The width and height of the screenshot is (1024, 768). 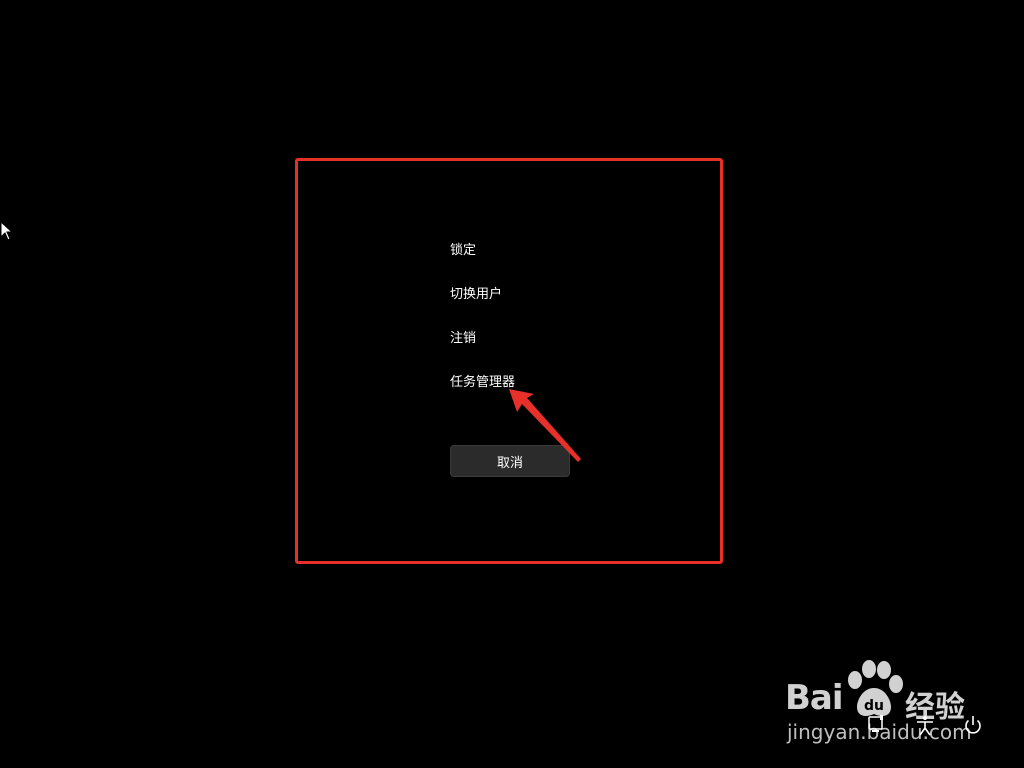 What do you see at coordinates (463, 251) in the screenshot?
I see `menu-item-lock: 锁定` at bounding box center [463, 251].